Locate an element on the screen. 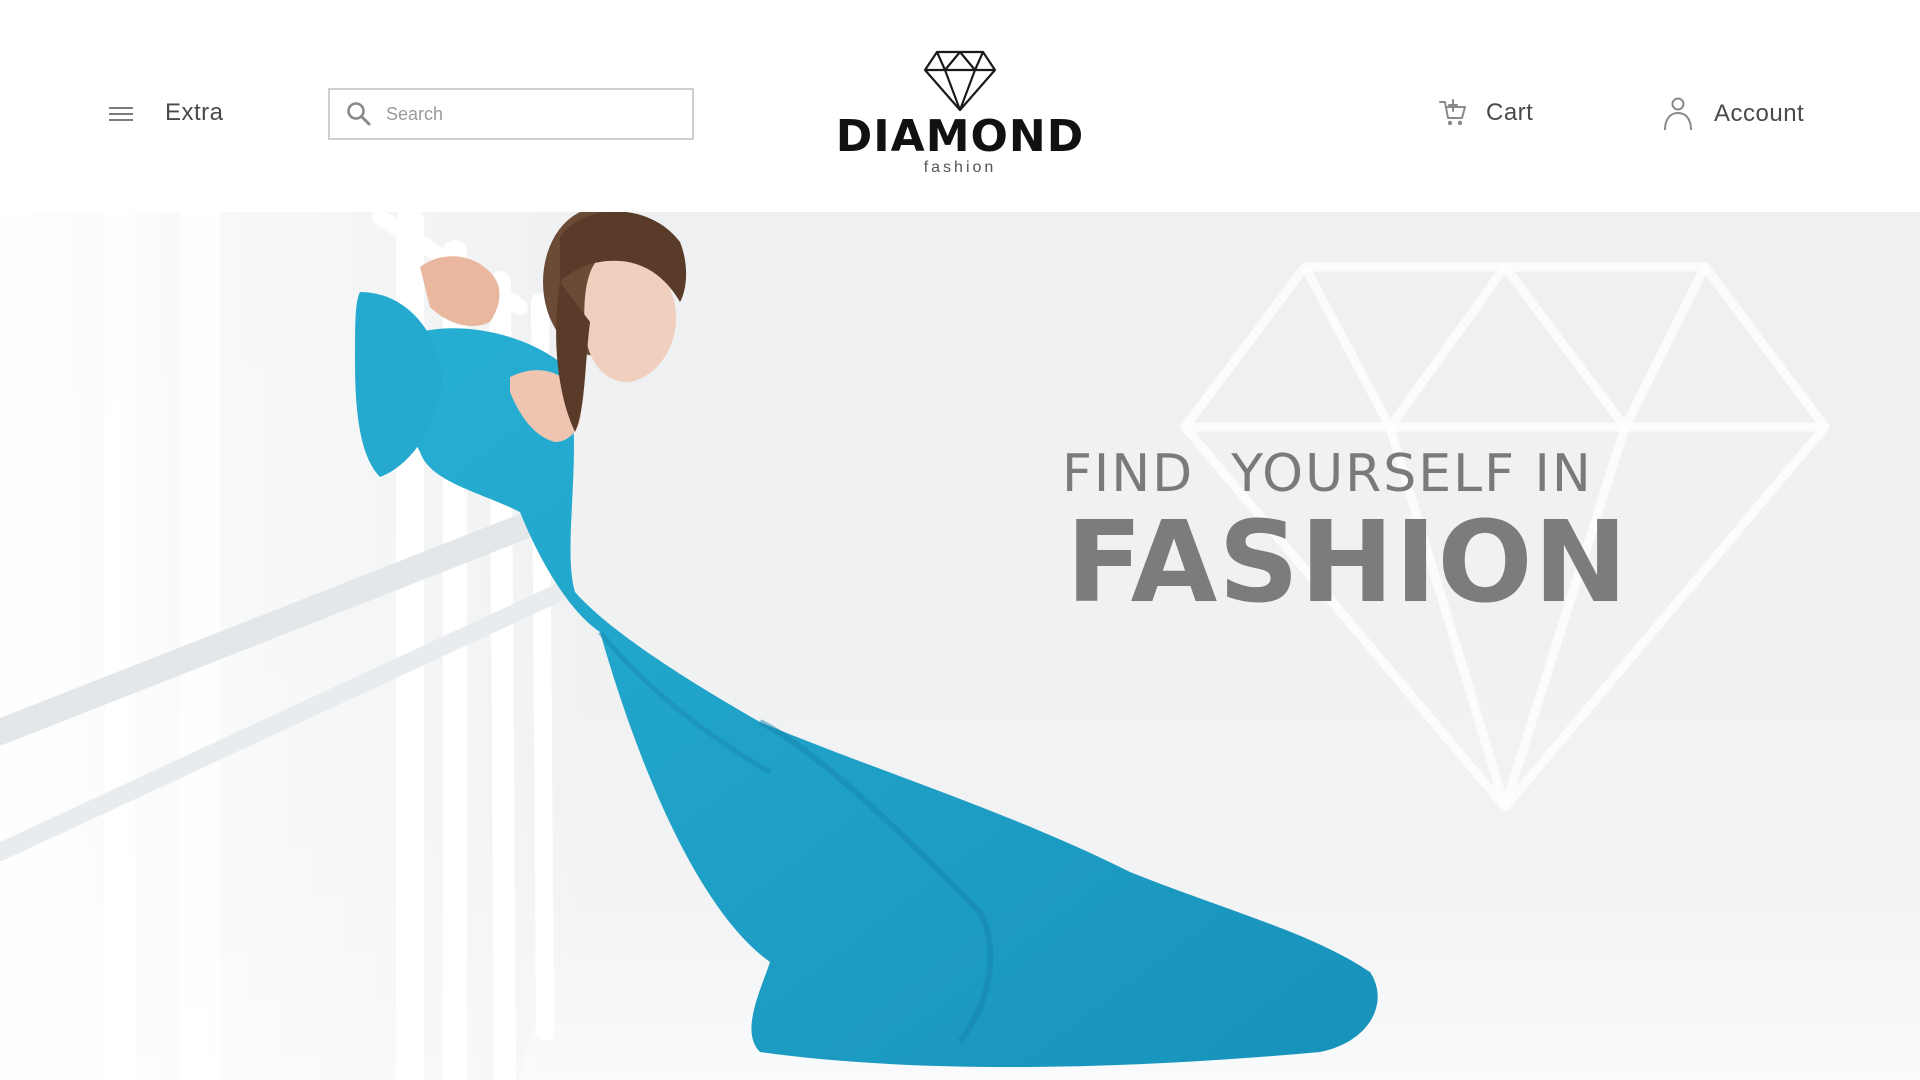  headline-line1: FIND YOURSELF IN is located at coordinates (1327, 474).